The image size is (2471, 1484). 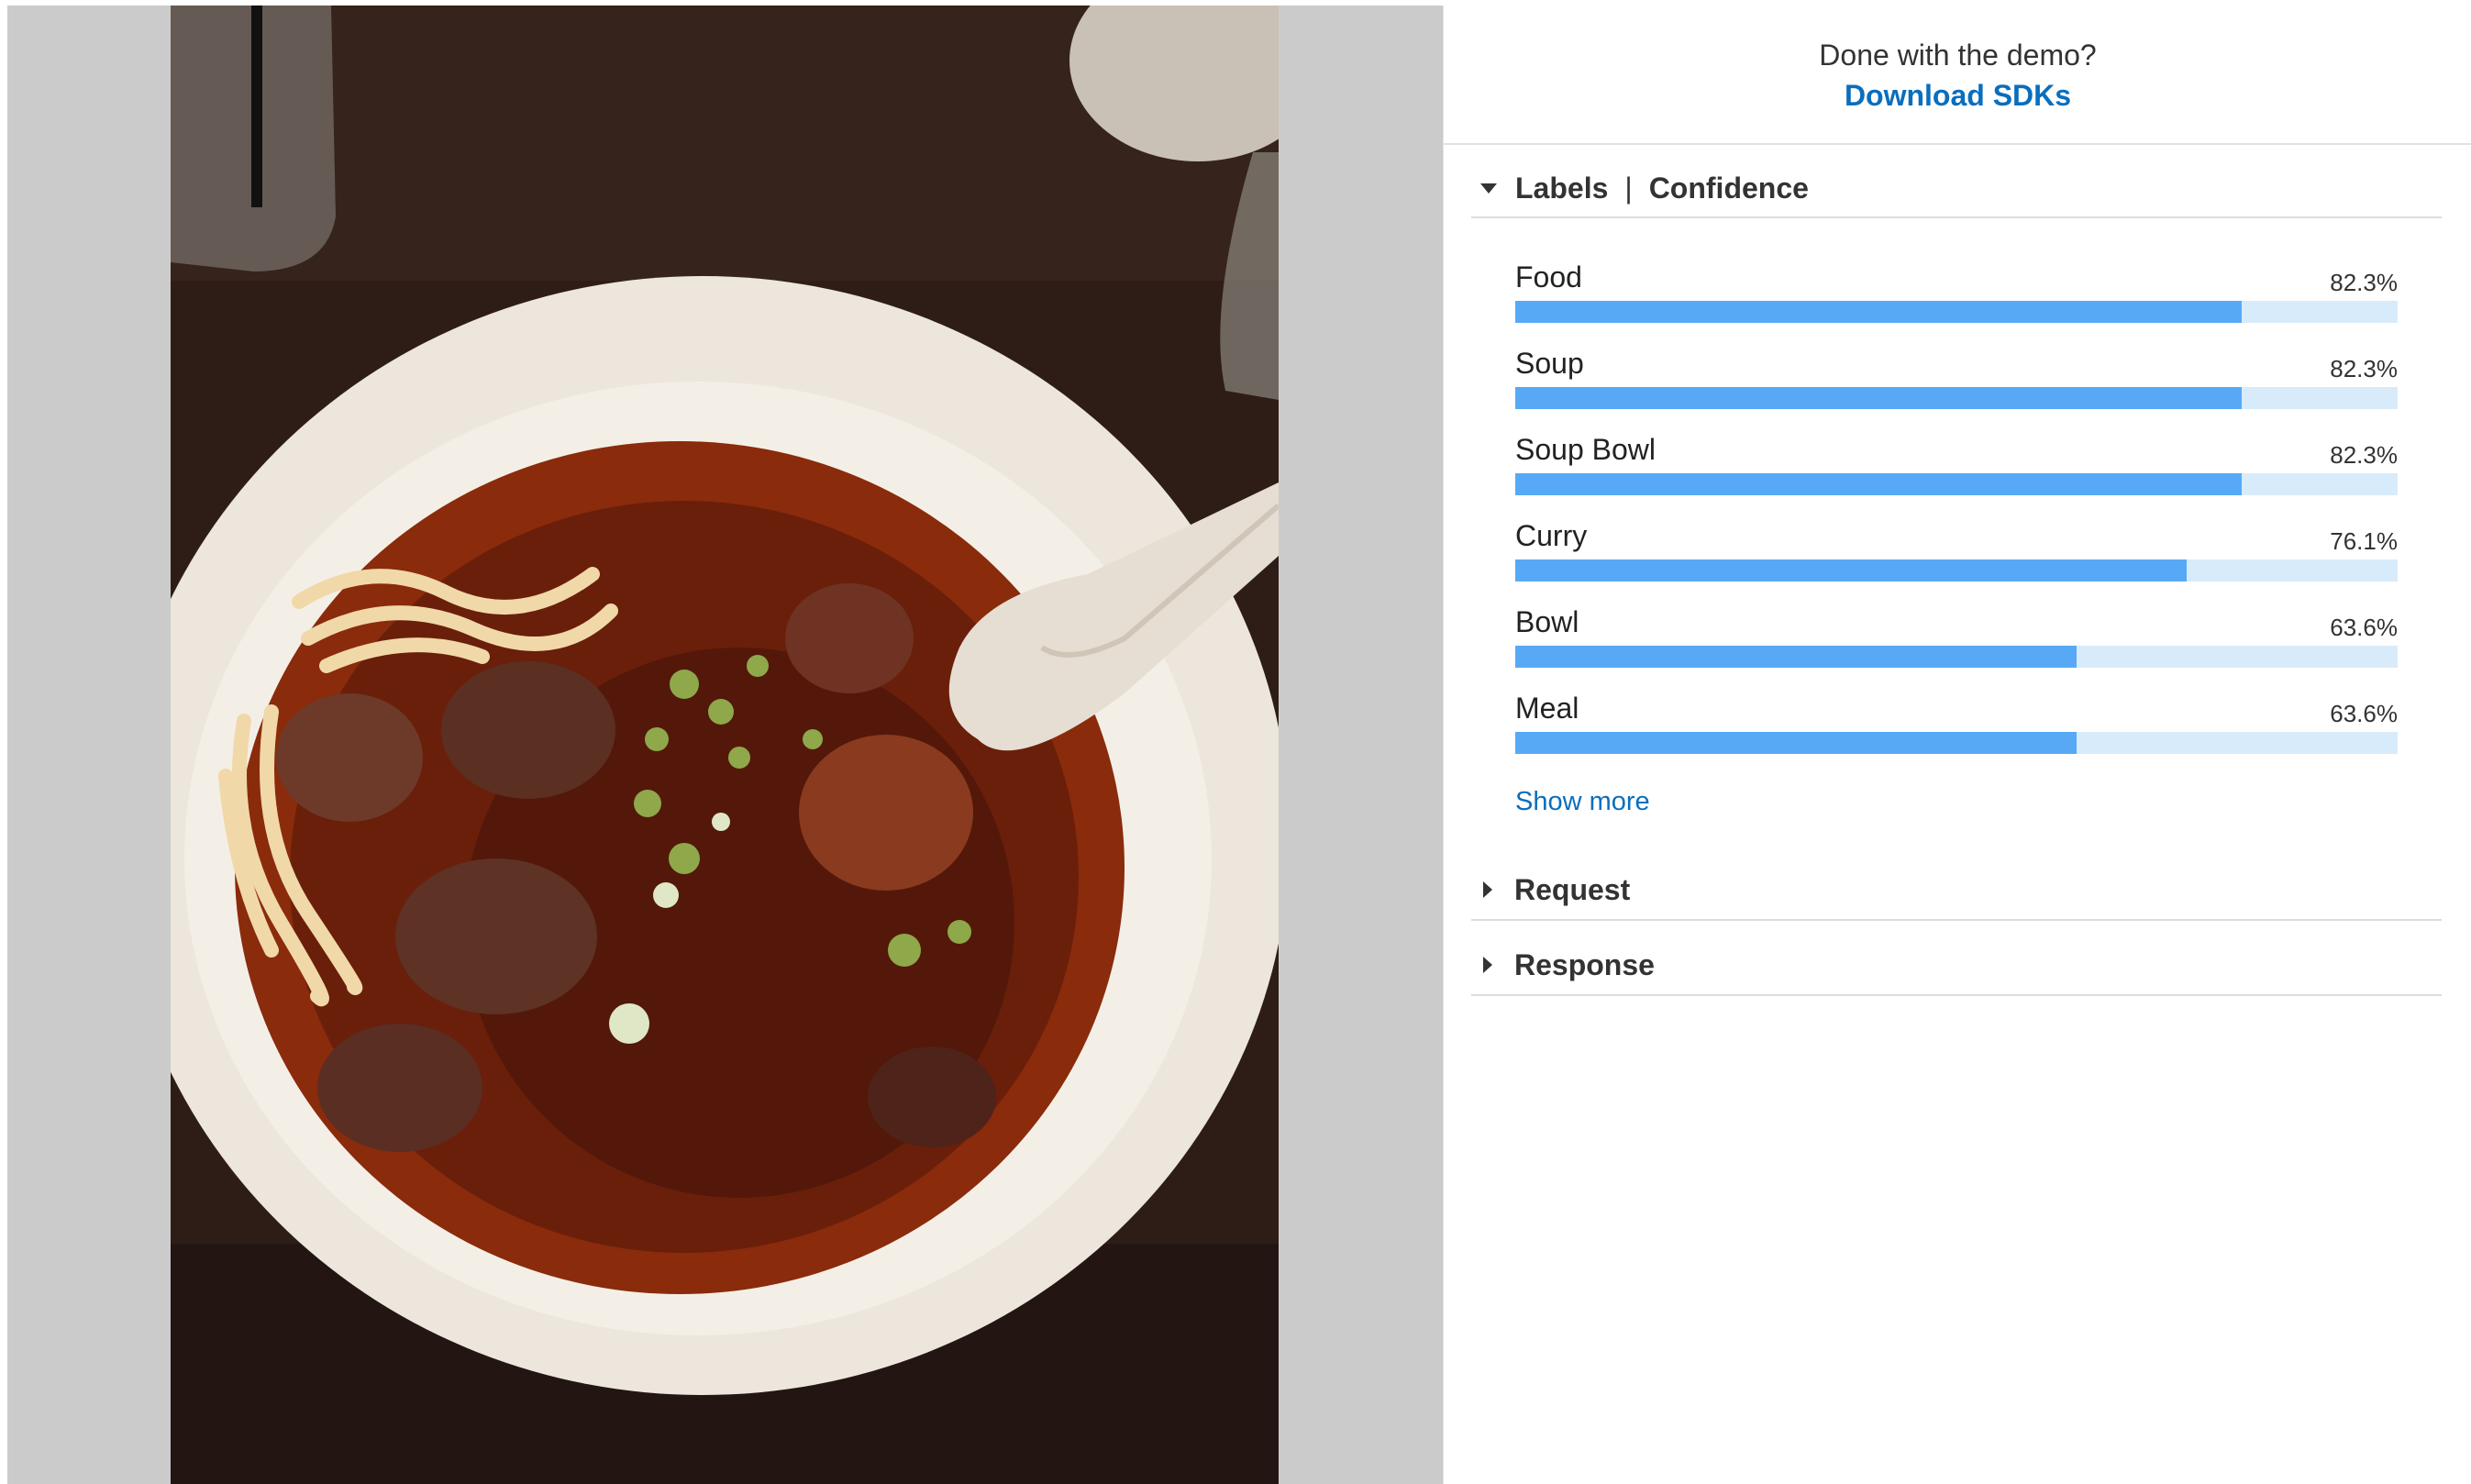 What do you see at coordinates (1956, 727) in the screenshot?
I see `label-result-item: Meal 63.6%` at bounding box center [1956, 727].